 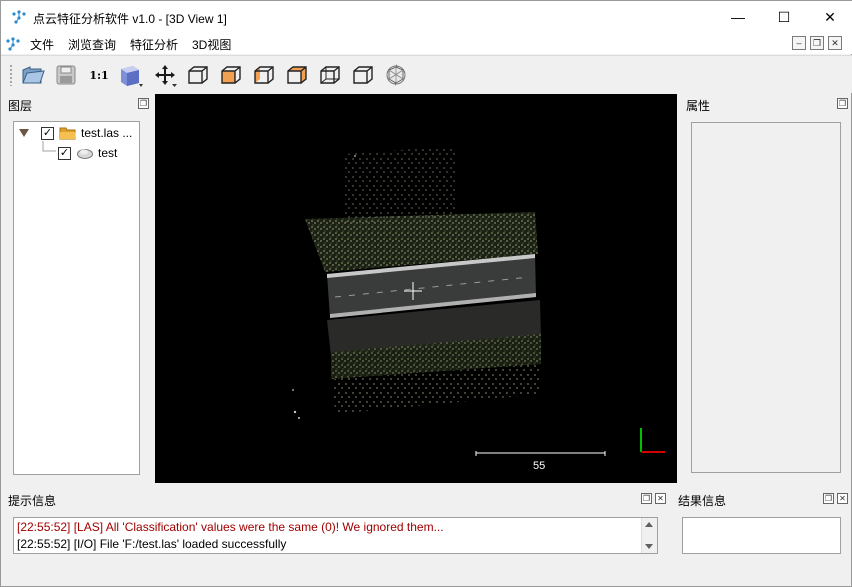 I want to click on view-left-button, so click(x=264, y=75).